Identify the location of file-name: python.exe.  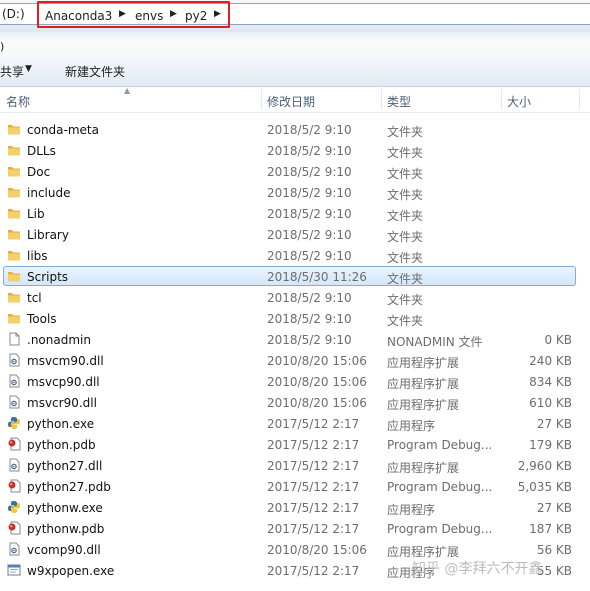
(60, 424).